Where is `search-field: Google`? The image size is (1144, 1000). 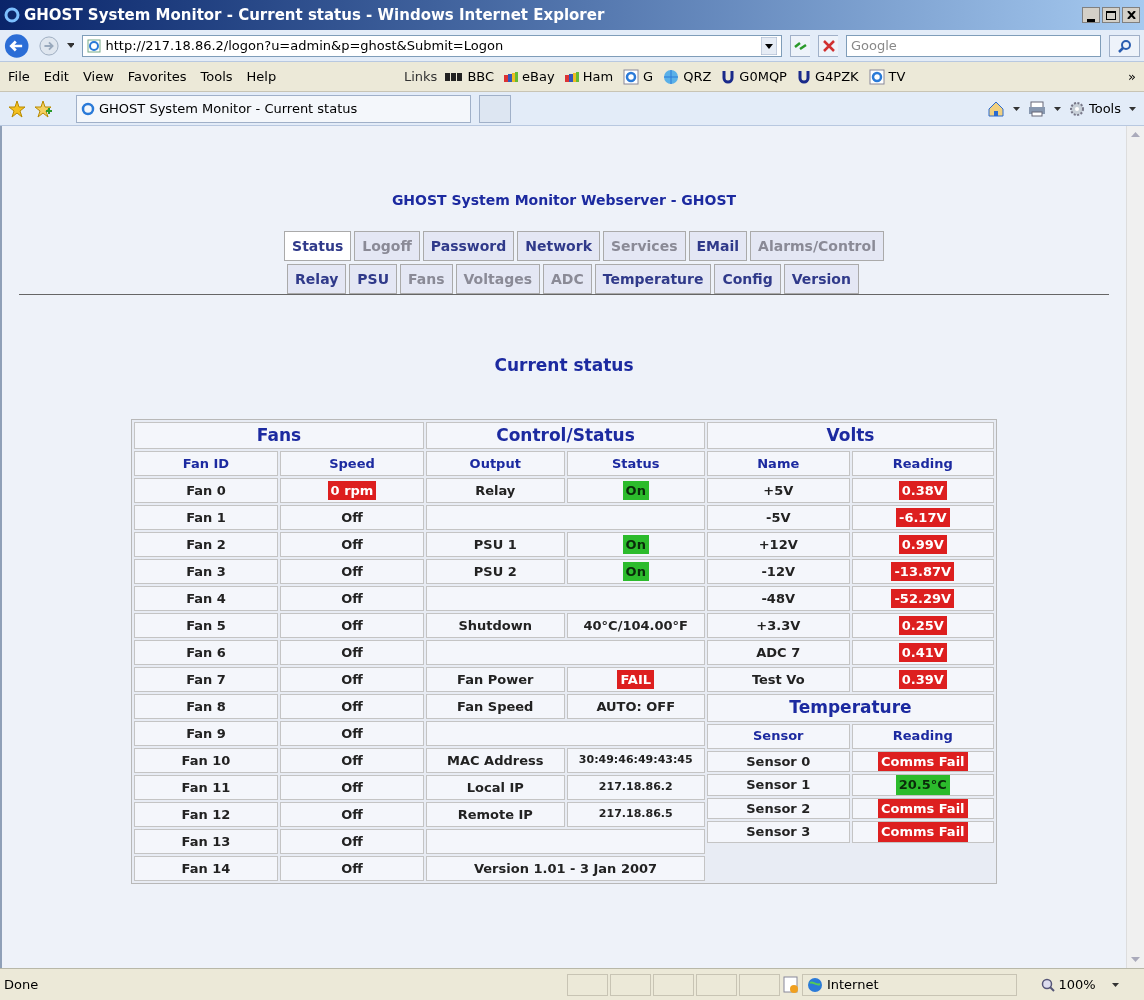
search-field: Google is located at coordinates (973, 45).